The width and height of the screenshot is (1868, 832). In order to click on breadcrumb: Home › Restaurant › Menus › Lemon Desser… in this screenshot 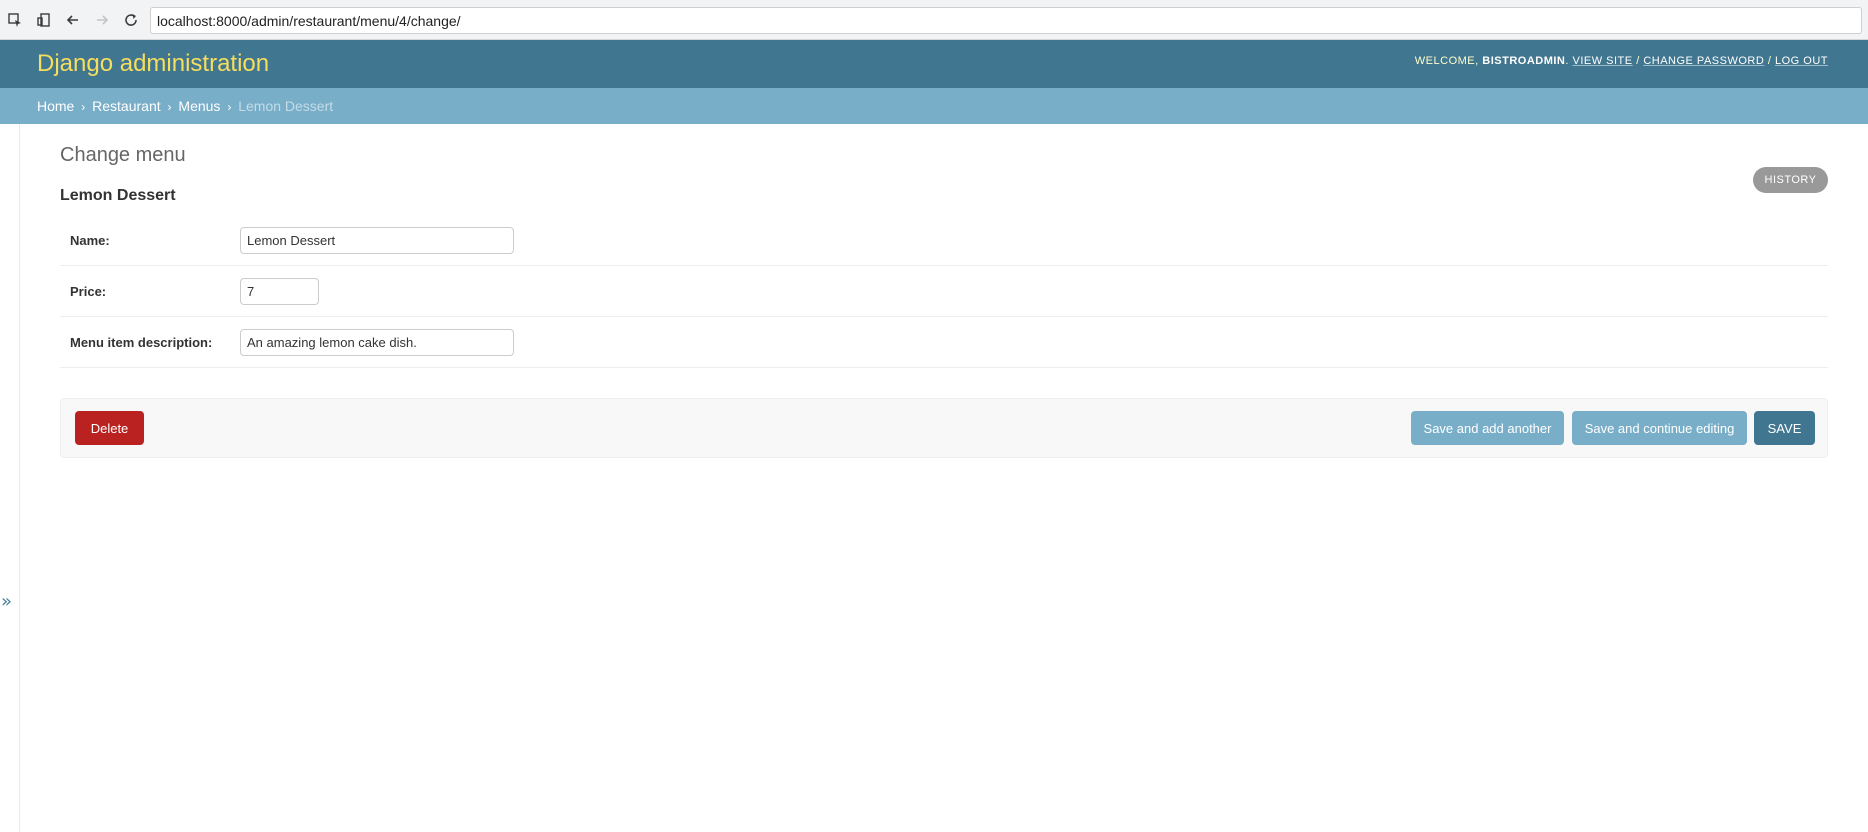, I will do `click(934, 106)`.